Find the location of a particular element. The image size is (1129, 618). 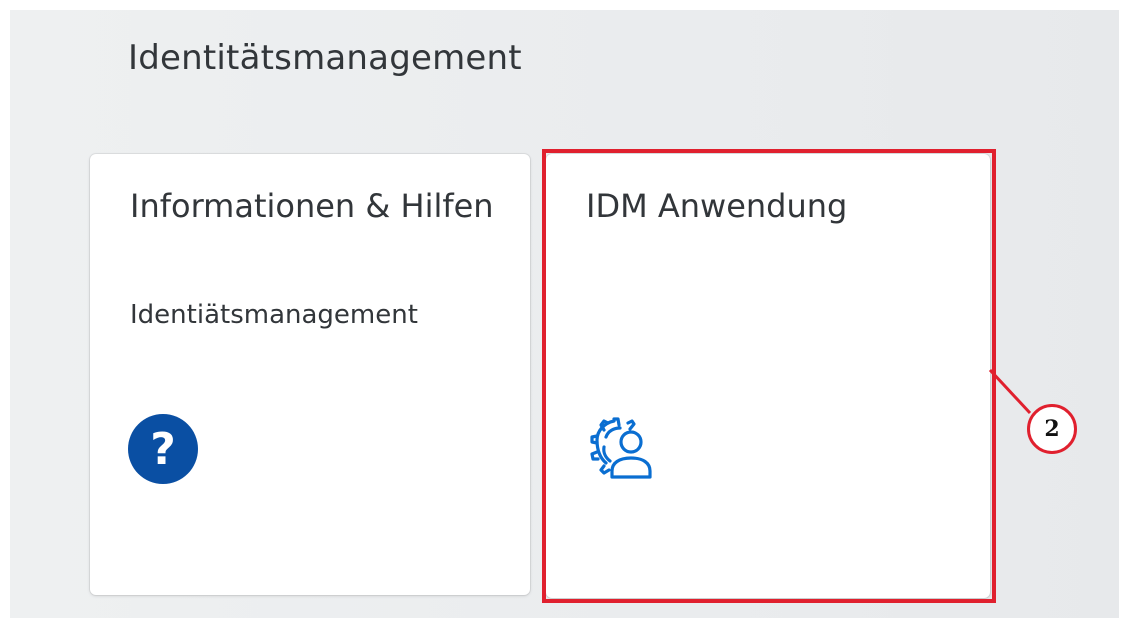

group-title: Identitätsmanagement is located at coordinates (325, 58).